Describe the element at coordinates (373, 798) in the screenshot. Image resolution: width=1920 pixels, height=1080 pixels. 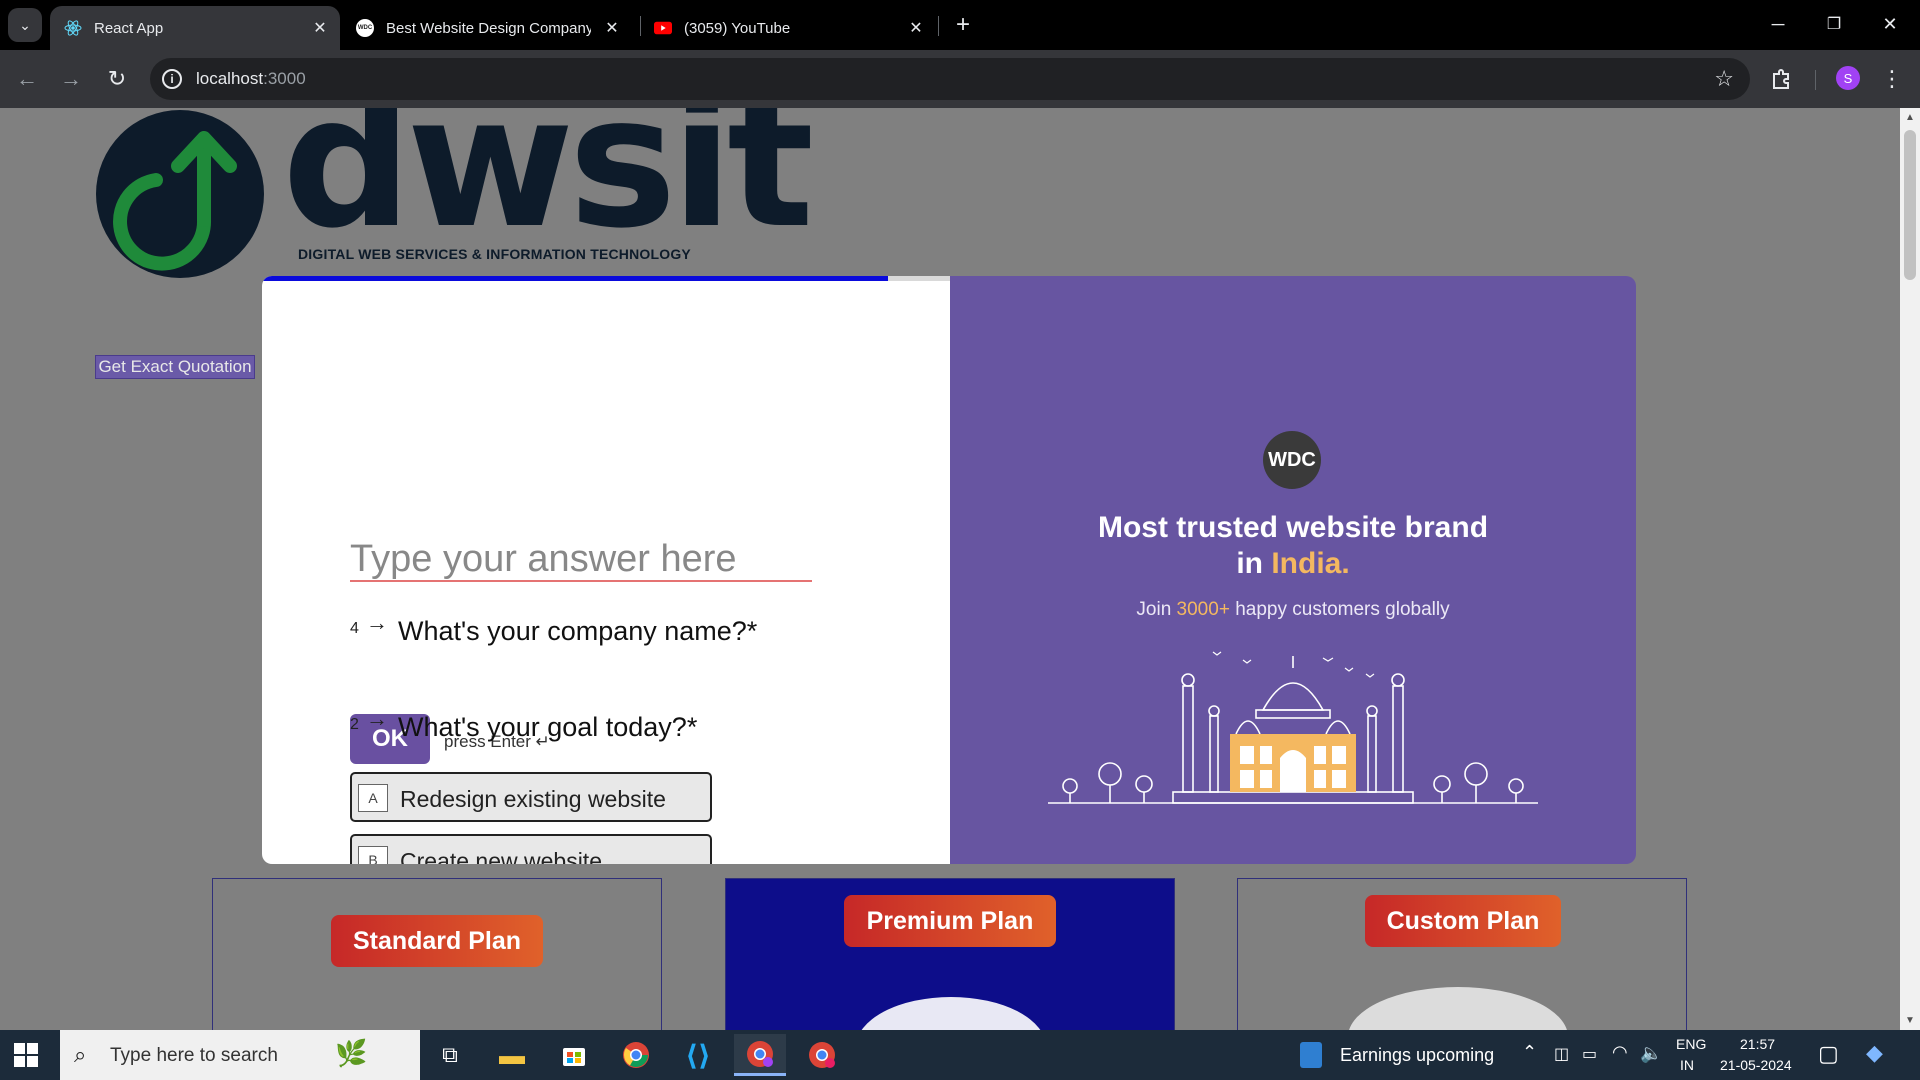
I see `choice-key: A` at that location.